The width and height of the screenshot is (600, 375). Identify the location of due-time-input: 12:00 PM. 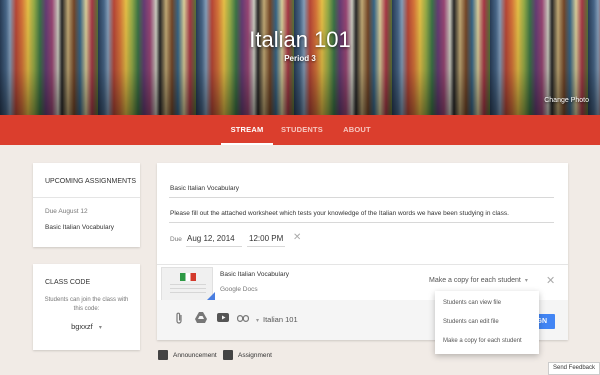
(266, 238).